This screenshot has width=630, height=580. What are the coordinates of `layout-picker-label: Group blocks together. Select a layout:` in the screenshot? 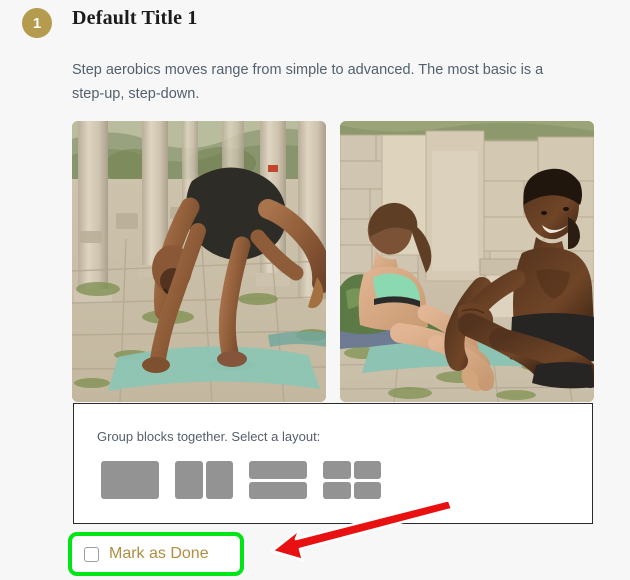 It's located at (209, 436).